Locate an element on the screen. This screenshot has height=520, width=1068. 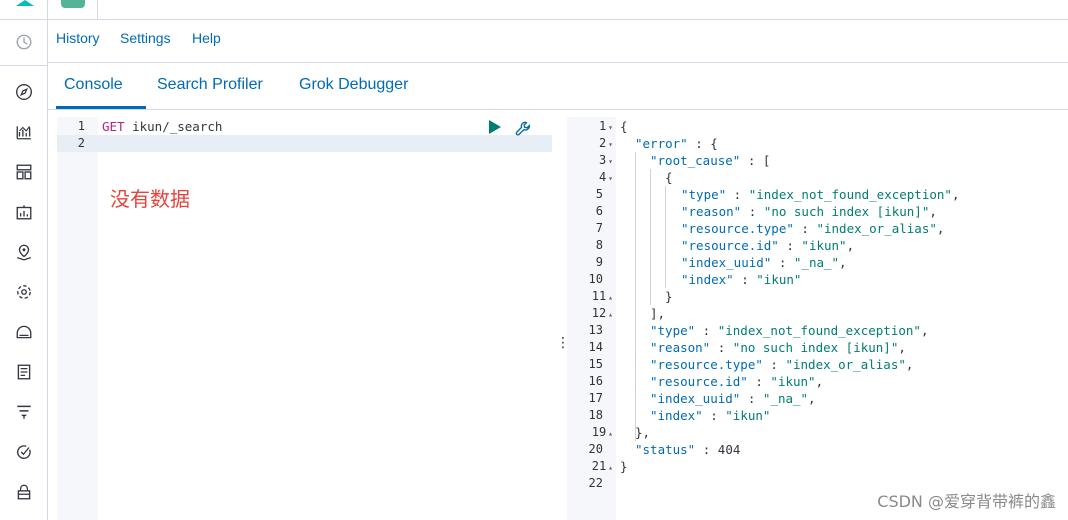
line-number: 14 is located at coordinates (595, 347).